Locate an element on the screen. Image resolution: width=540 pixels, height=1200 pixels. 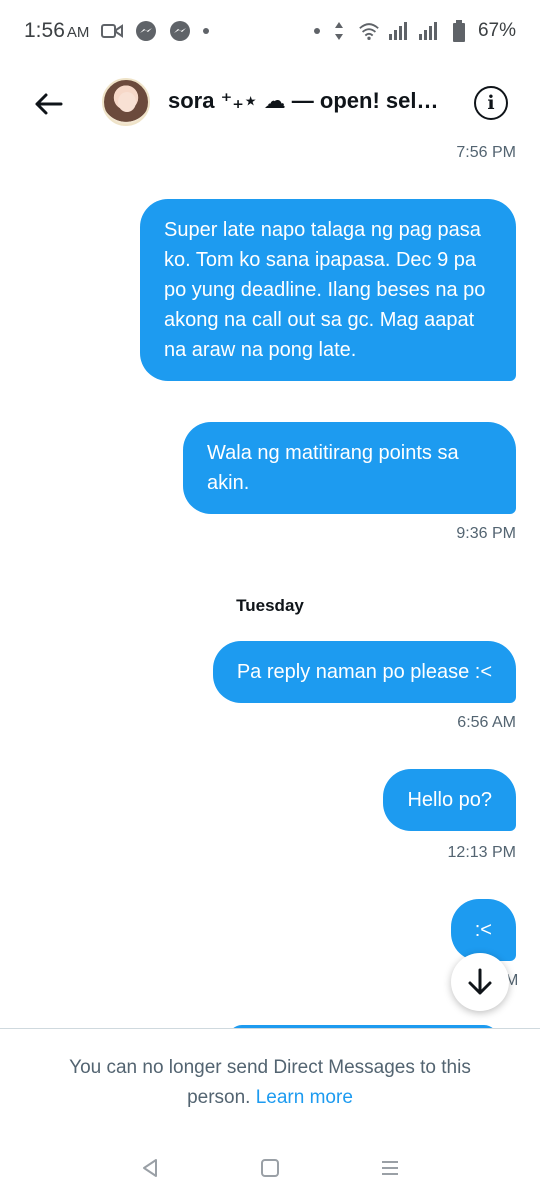
message-timestamp: 12:13 PM is located at coordinates (481, 852).